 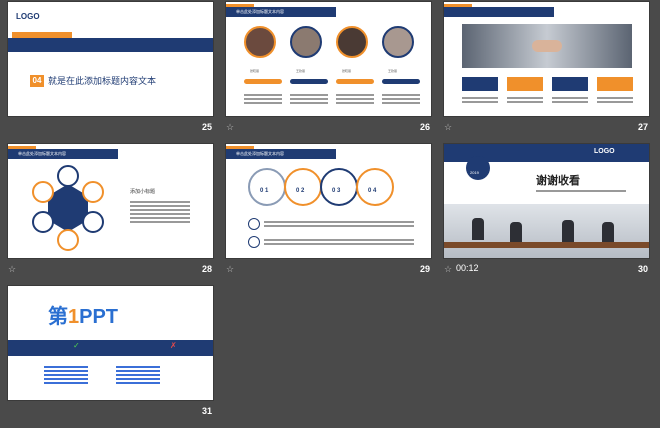 I want to click on portrait-row, so click(x=329, y=46).